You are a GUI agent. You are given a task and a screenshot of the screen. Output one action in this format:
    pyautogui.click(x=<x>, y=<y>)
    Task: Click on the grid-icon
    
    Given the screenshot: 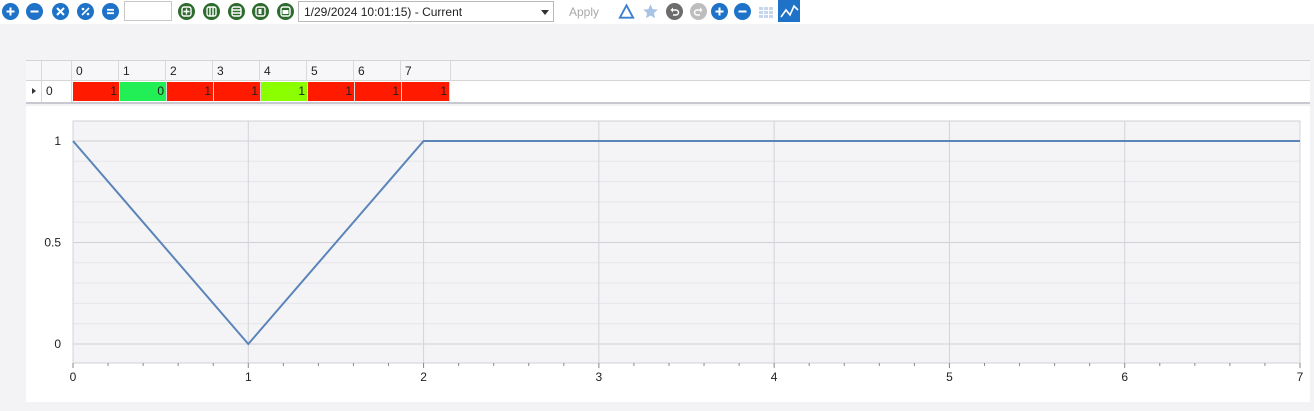 What is the action you would take?
    pyautogui.click(x=765, y=11)
    